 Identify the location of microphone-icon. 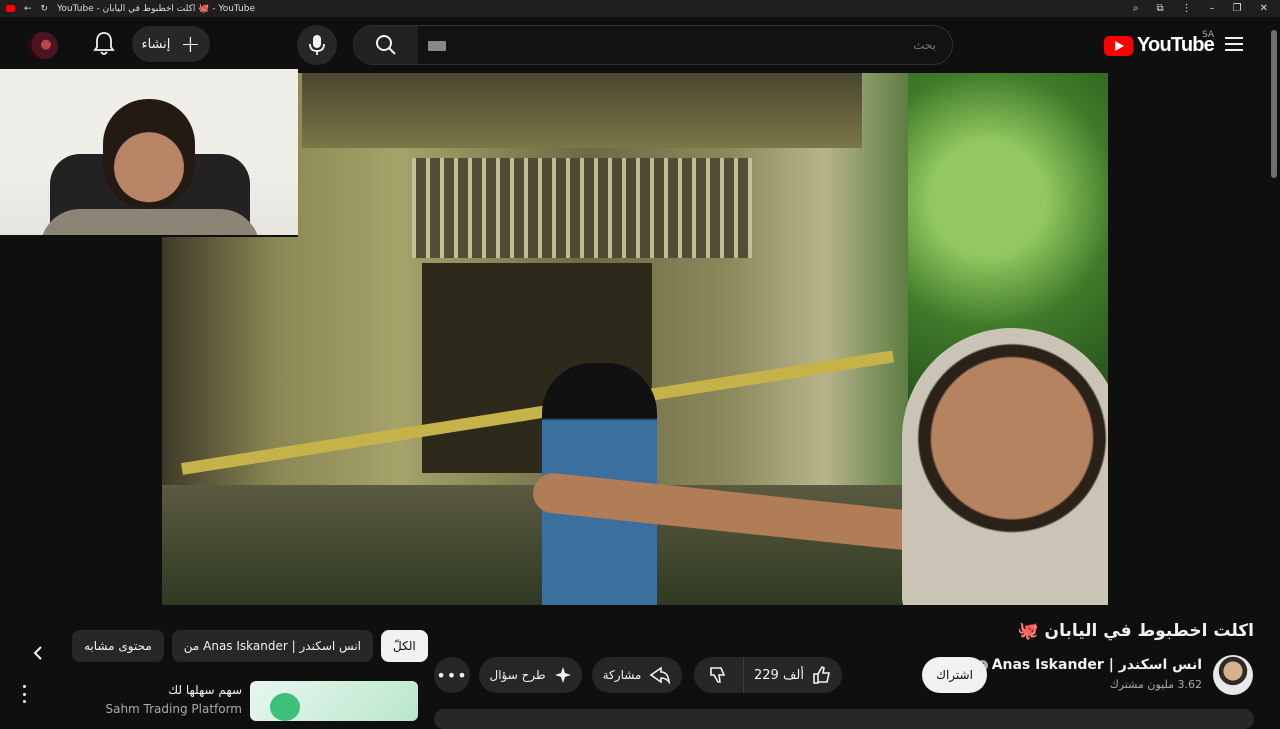
(317, 45).